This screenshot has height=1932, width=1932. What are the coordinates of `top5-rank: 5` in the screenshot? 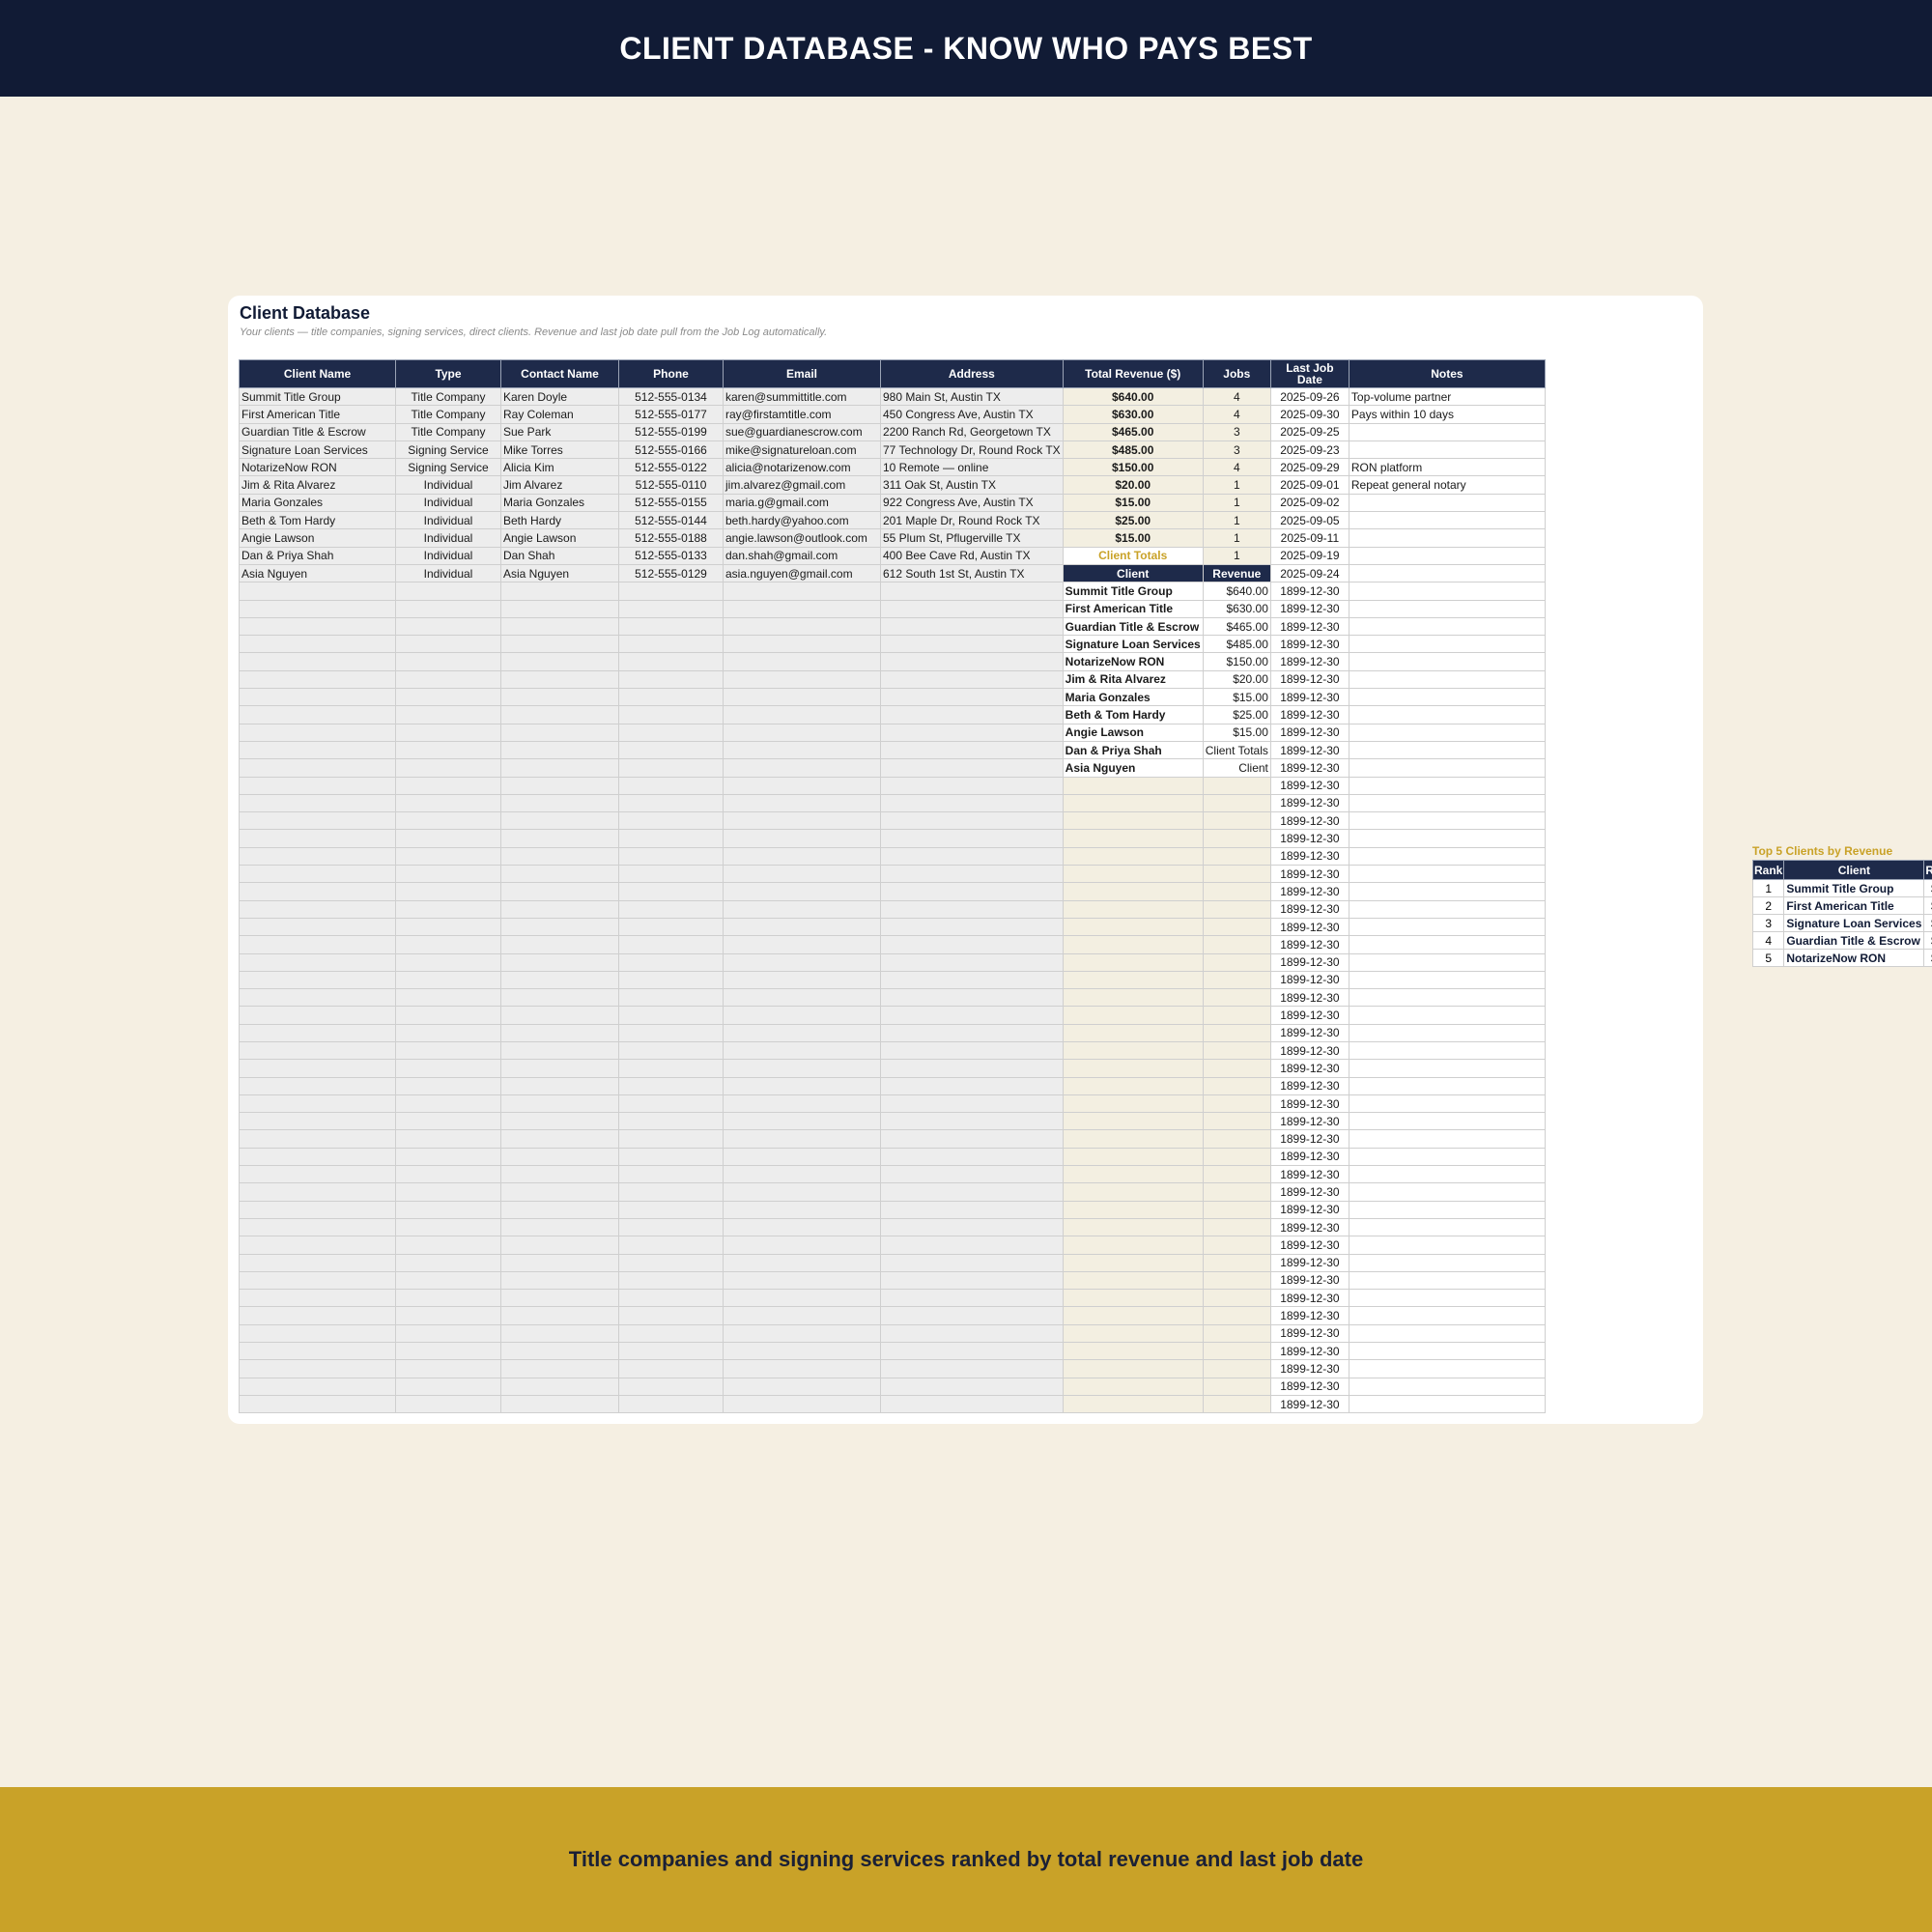 It's located at (1768, 958).